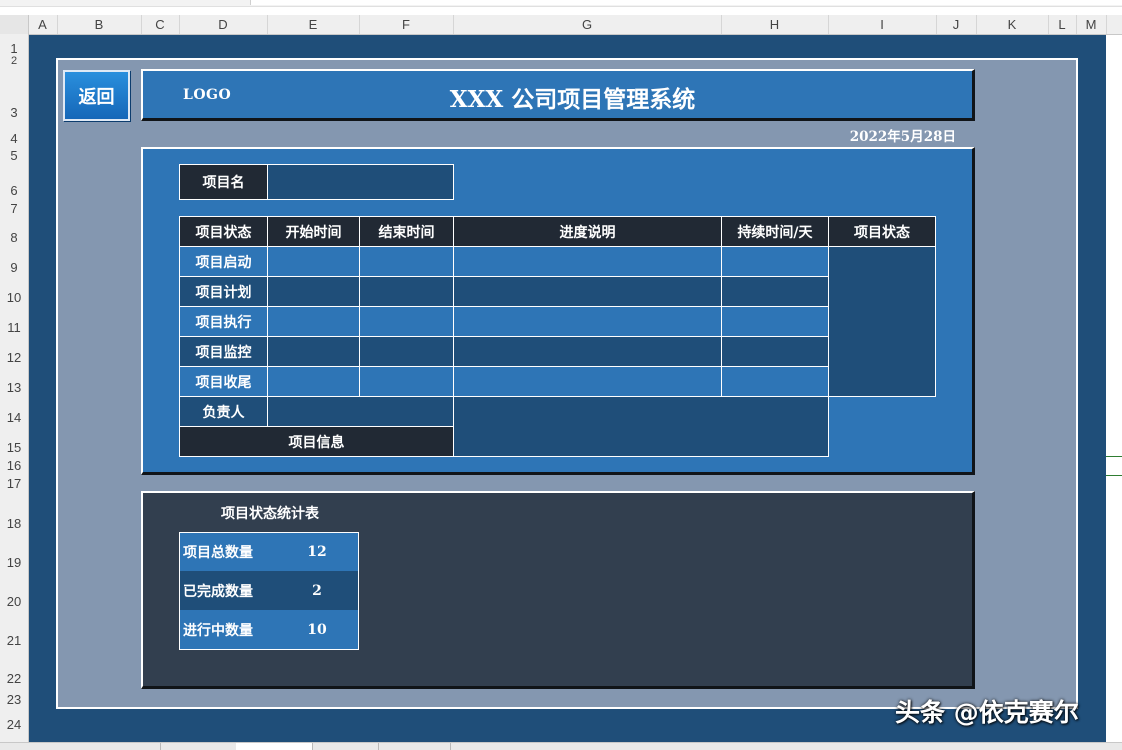 The image size is (1122, 750). I want to click on stats-label: 进行中数量, so click(218, 630).